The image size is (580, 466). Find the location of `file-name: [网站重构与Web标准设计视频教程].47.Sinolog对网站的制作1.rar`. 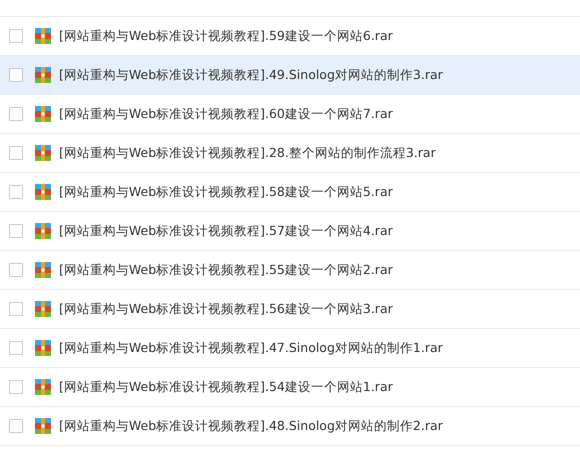

file-name: [网站重构与Web标准设计视频教程].47.Sinolog对网站的制作1.rar is located at coordinates (251, 348).